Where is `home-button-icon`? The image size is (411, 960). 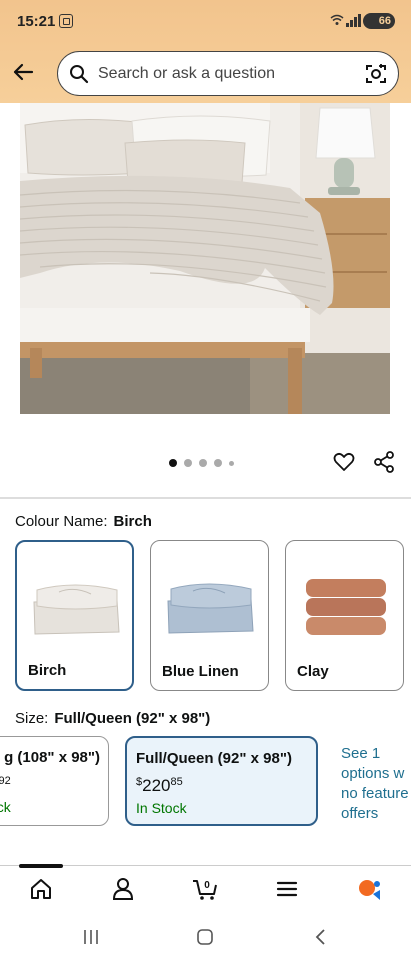 home-button-icon is located at coordinates (205, 937).